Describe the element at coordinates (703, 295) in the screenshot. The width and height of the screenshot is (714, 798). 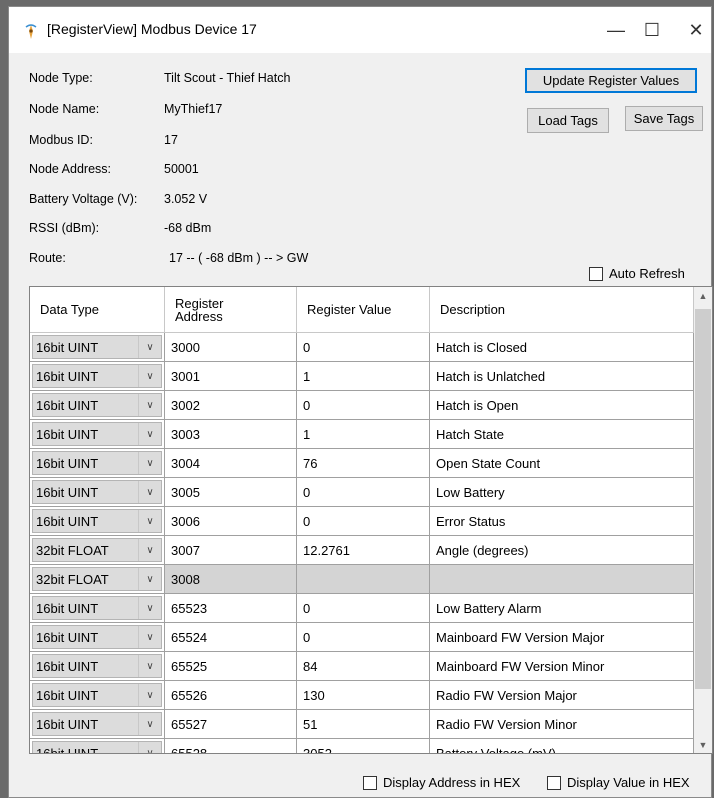
I see `scroll-up-icon: ▲` at that location.